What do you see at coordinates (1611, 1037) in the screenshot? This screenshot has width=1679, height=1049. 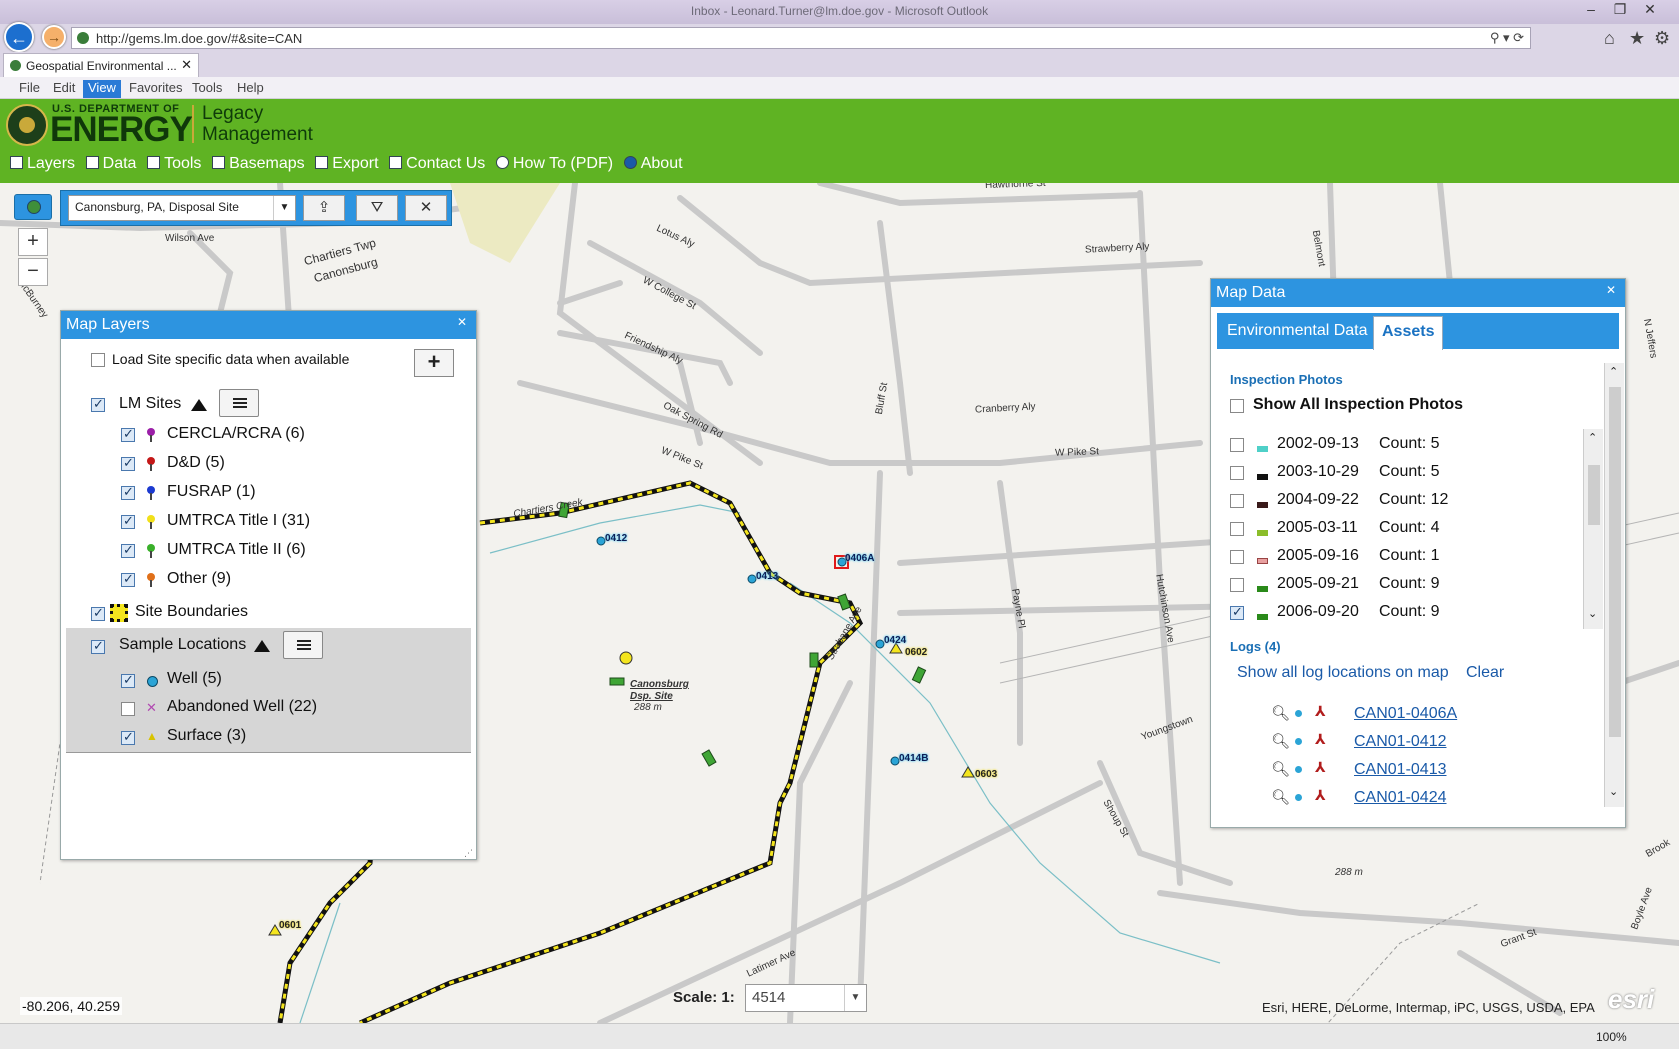 I see `zoom-level: 100%` at bounding box center [1611, 1037].